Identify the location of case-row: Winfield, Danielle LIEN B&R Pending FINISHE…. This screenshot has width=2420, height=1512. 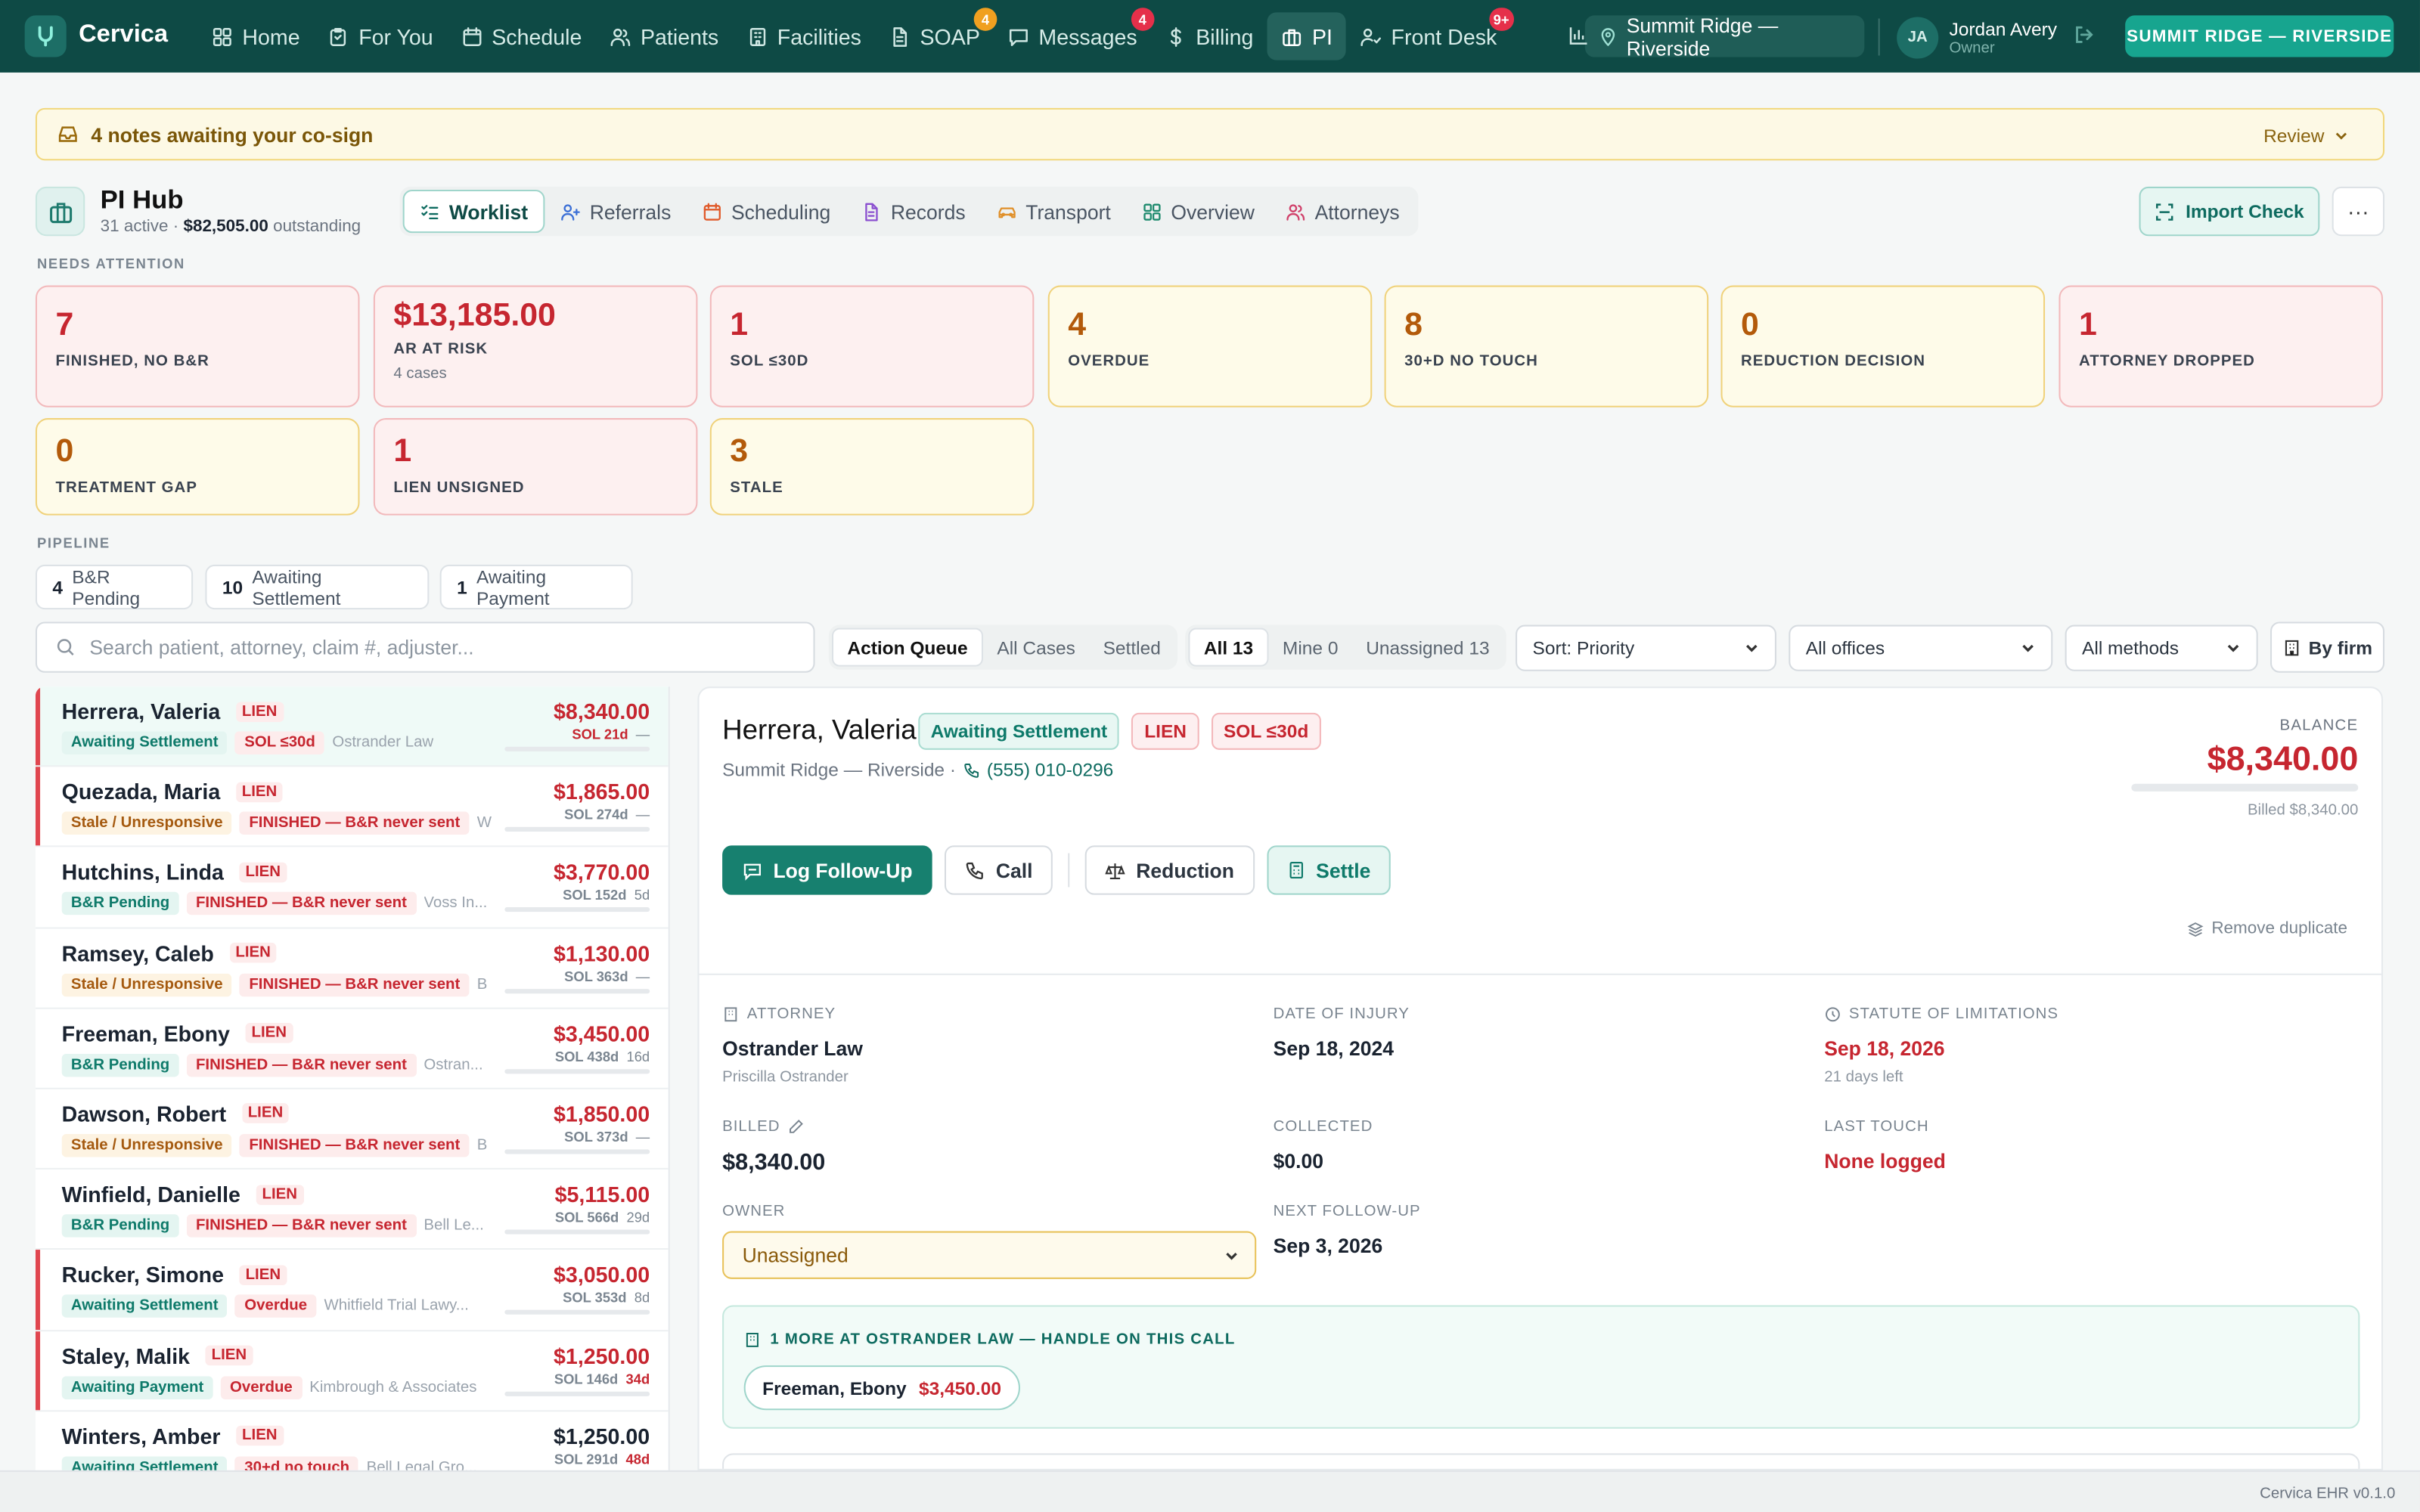
(352, 1210).